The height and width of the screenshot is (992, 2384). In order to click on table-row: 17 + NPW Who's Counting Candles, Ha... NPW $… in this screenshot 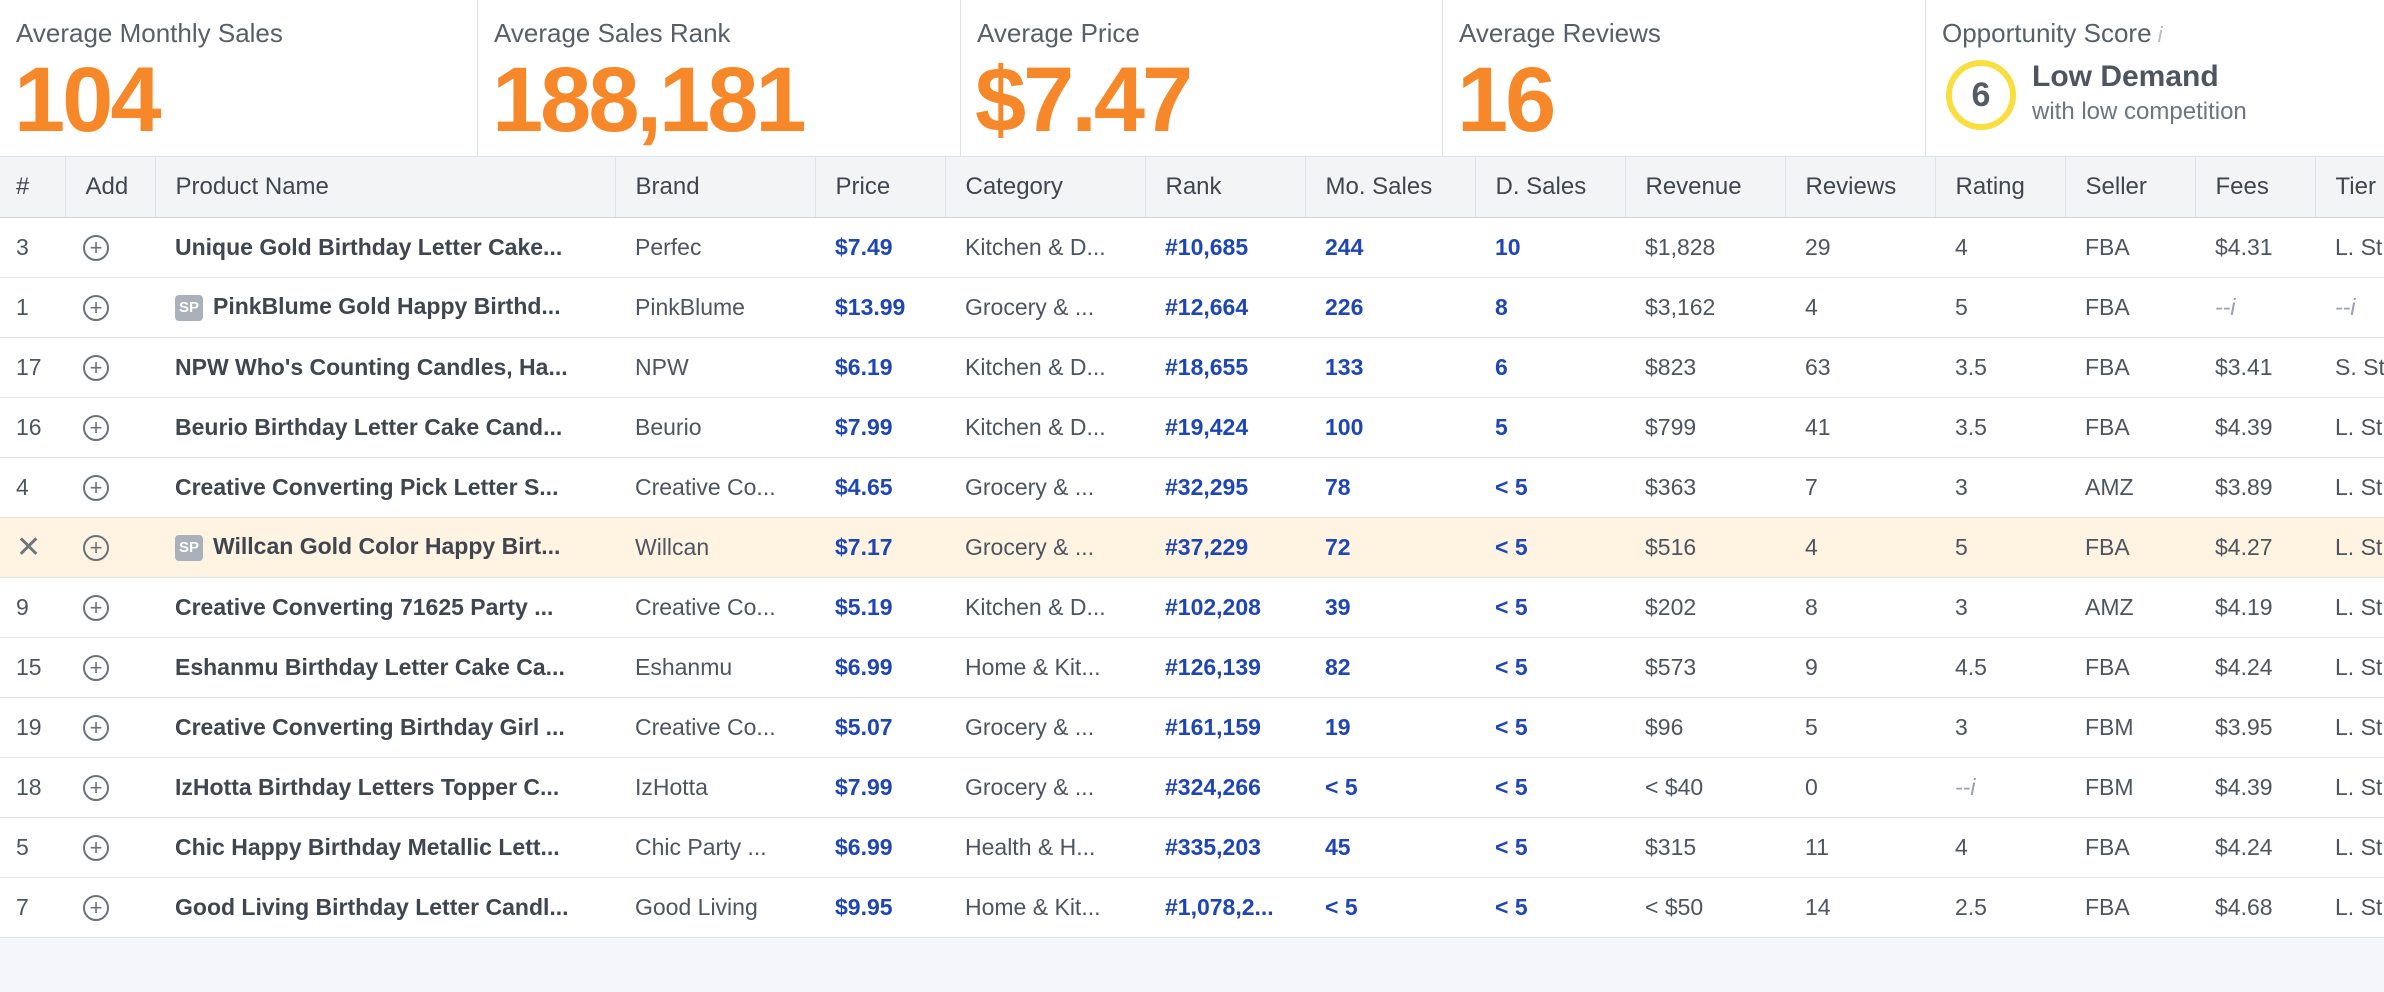, I will do `click(1192, 367)`.